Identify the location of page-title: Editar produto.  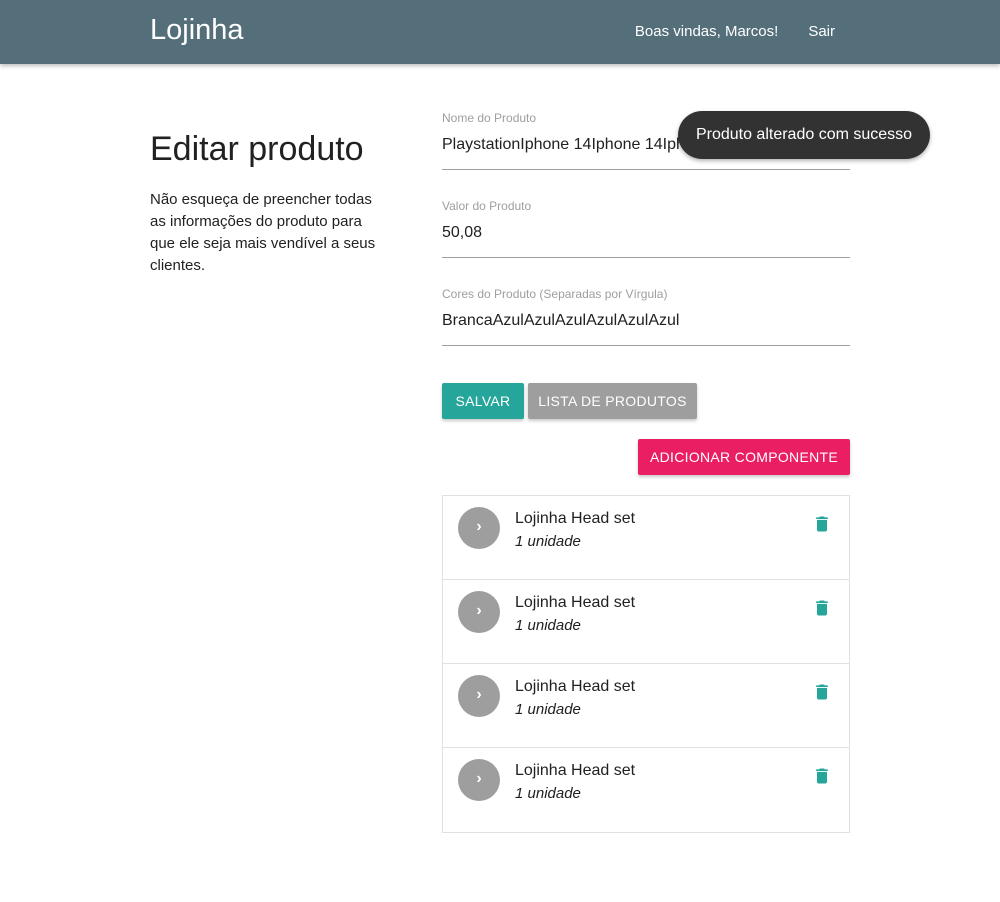
(257, 149).